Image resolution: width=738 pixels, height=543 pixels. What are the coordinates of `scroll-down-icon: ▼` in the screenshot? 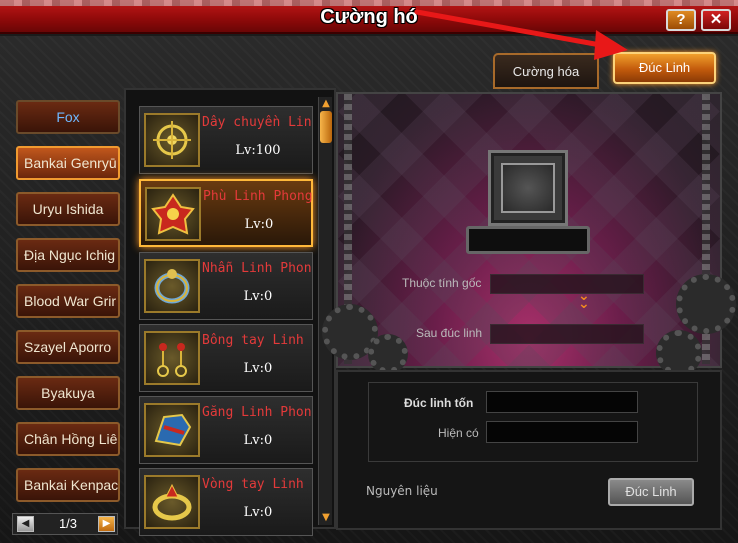 It's located at (326, 518).